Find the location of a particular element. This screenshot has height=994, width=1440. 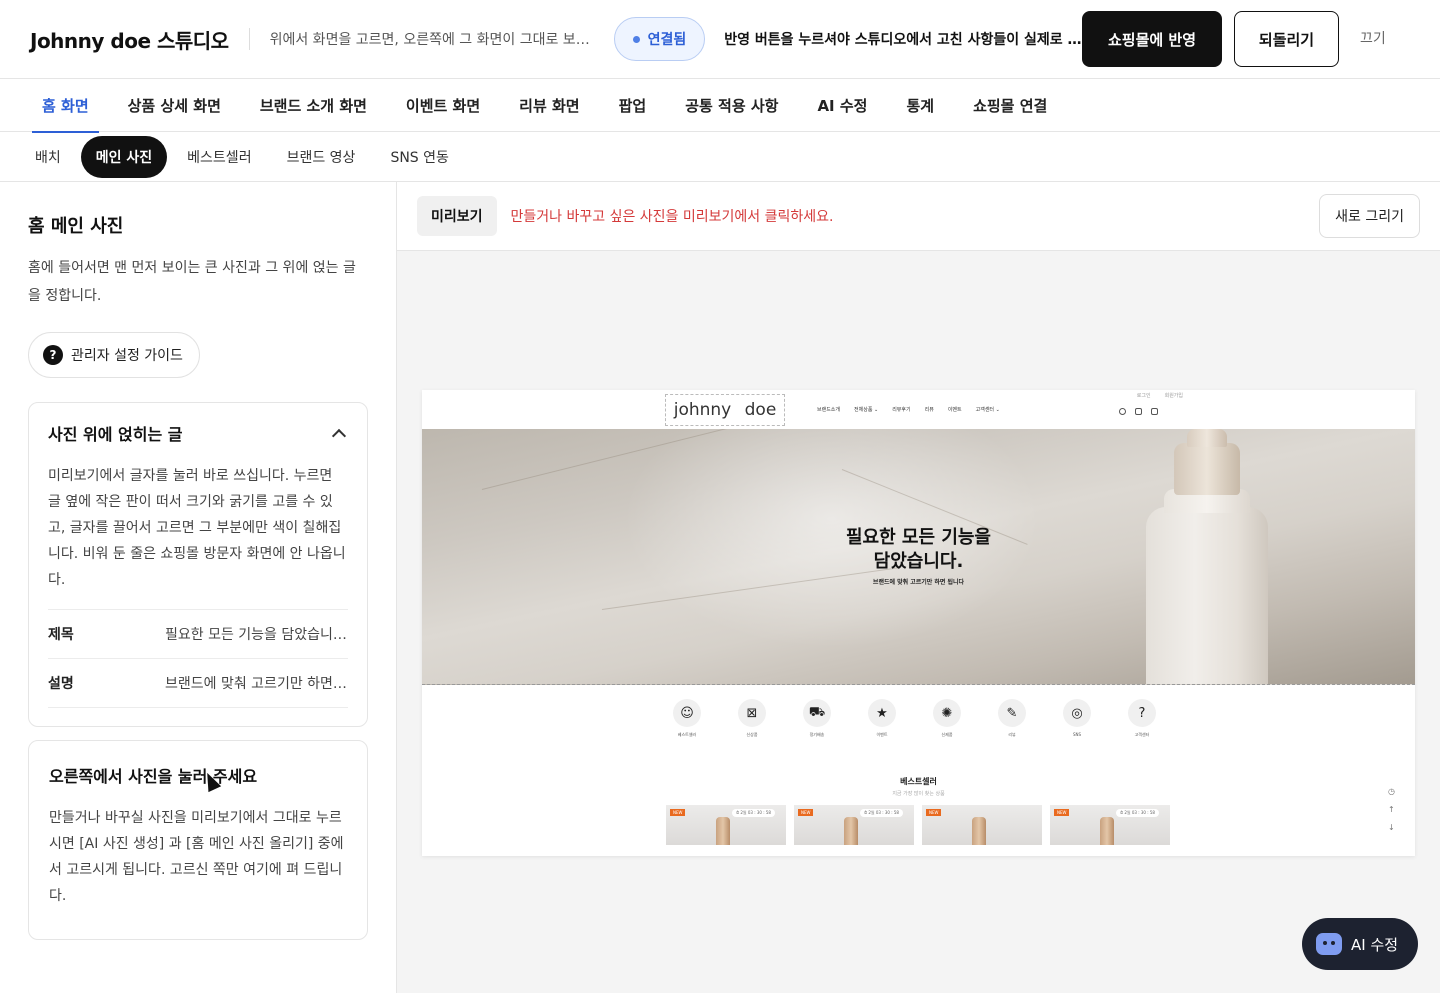

tab-event: 이벤트 화면 is located at coordinates (443, 105).